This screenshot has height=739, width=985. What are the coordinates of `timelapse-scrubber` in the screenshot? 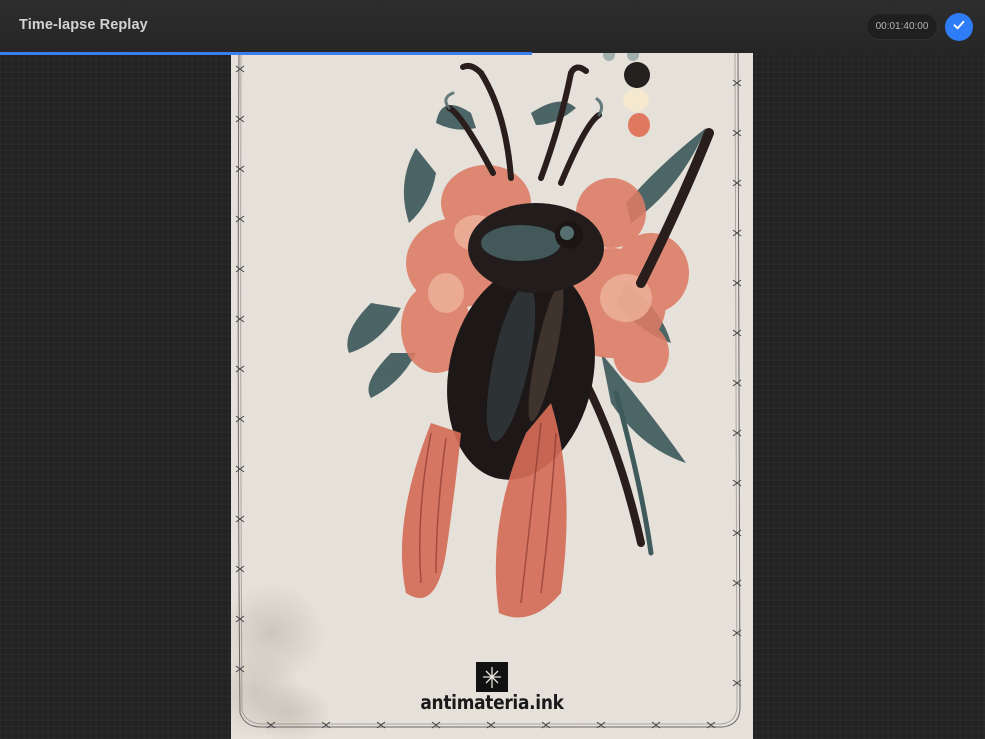 It's located at (492, 53).